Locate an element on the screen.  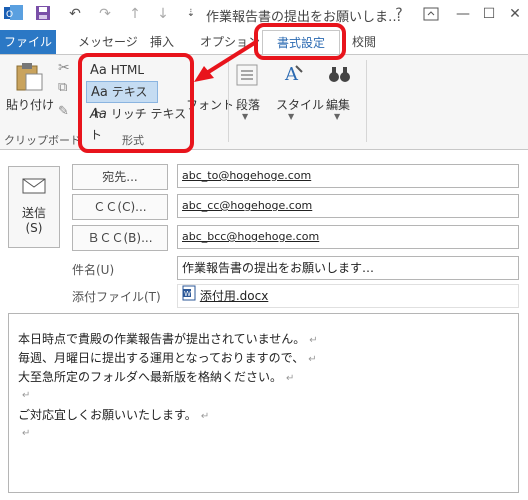
save-icon is located at coordinates (43, 14).